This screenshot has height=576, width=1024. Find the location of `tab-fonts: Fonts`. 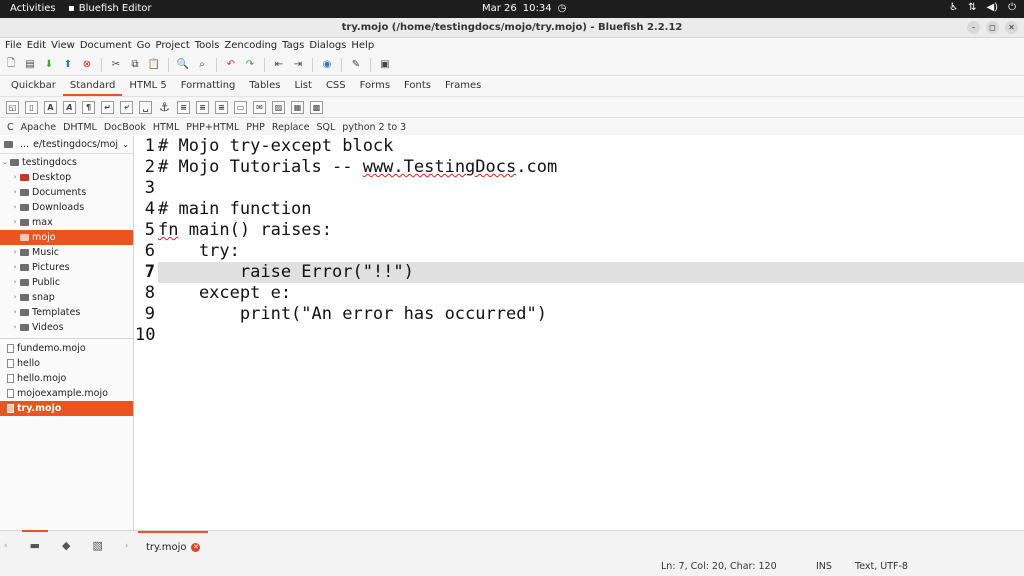

tab-fonts: Fonts is located at coordinates (417, 86).